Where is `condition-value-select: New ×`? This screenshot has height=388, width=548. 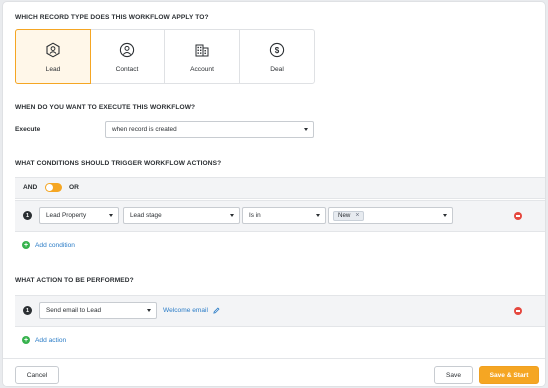
condition-value-select: New × is located at coordinates (390, 215).